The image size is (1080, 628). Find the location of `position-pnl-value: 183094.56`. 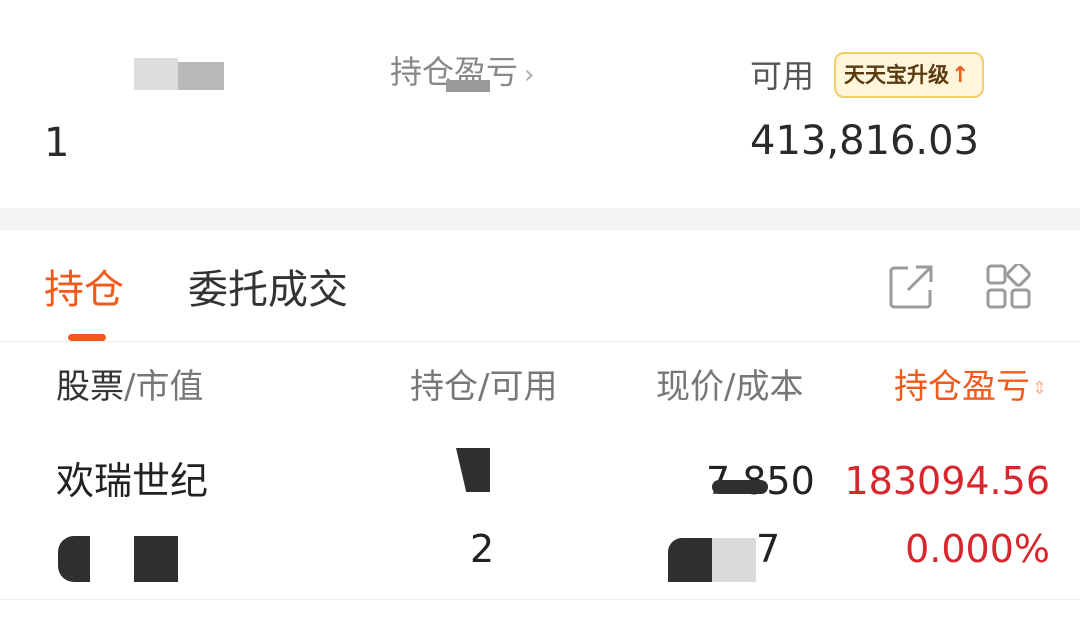

position-pnl-value: 183094.56 is located at coordinates (947, 481).